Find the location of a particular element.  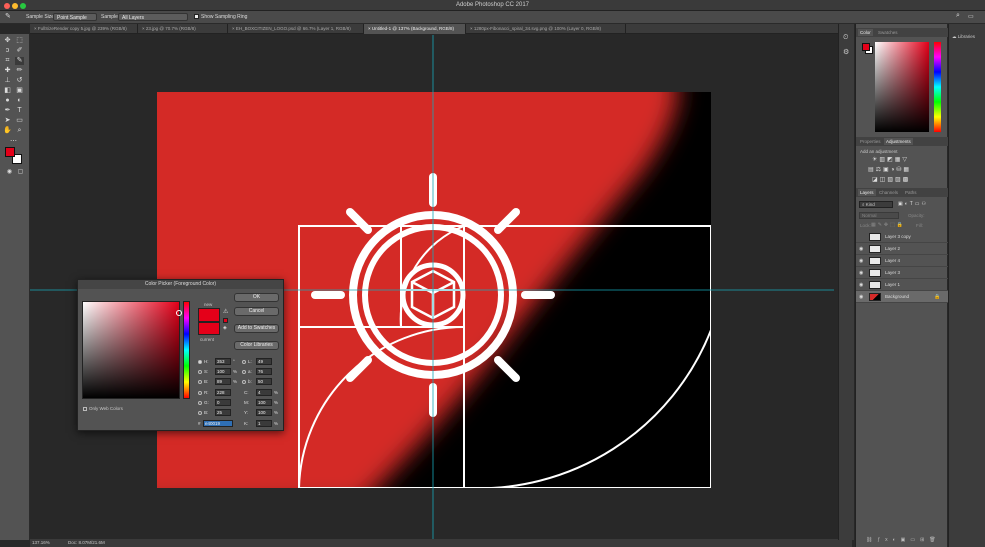

zoom-level: 137.16% is located at coordinates (41, 542).